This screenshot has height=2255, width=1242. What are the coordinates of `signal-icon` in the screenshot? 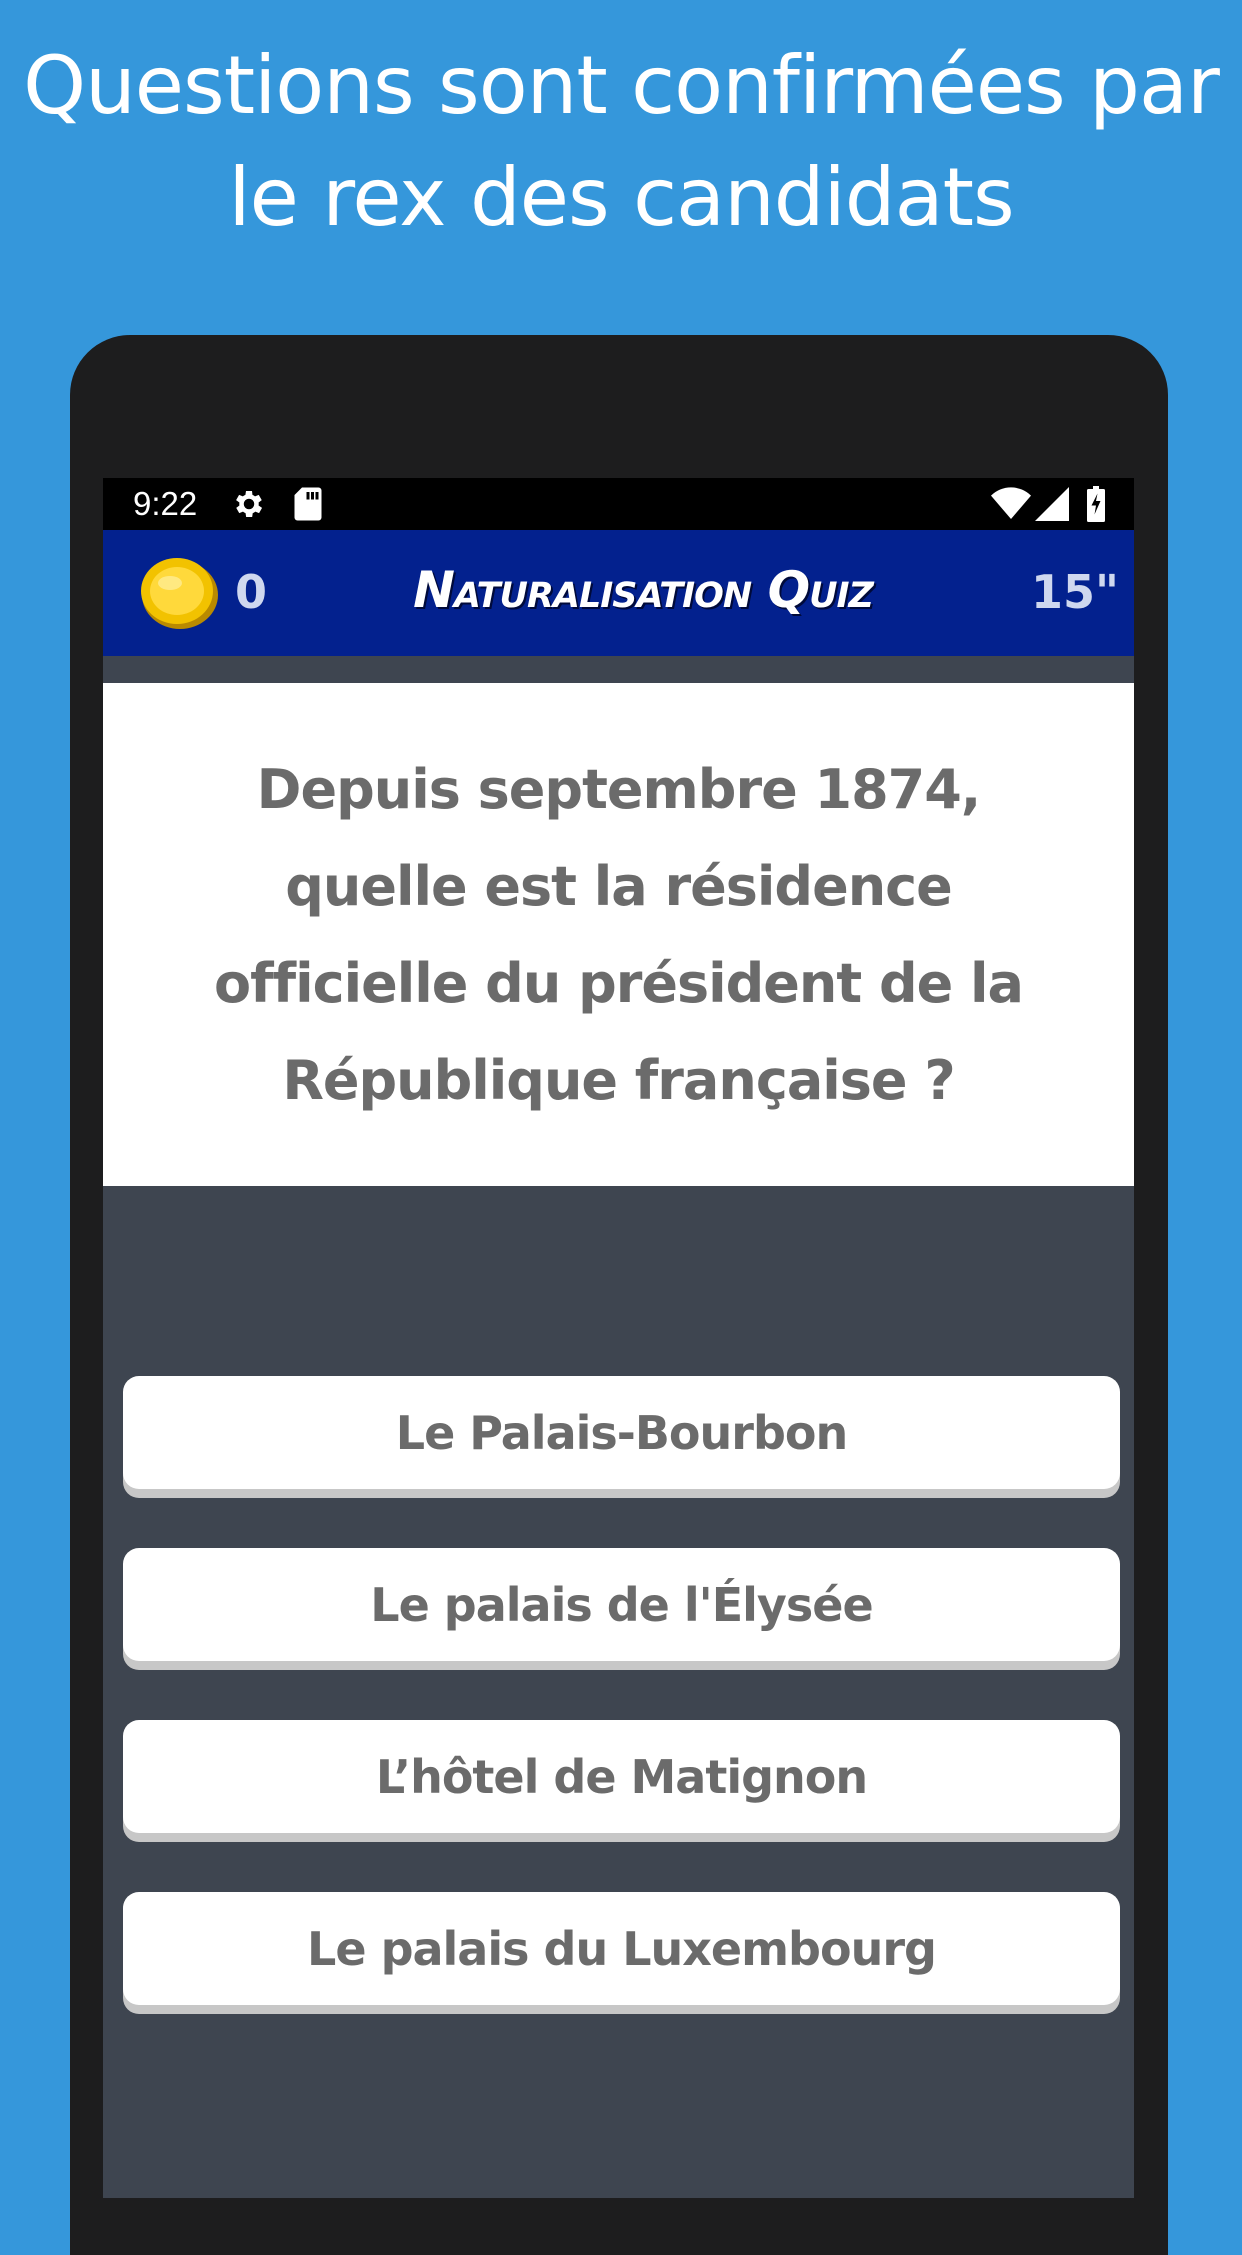 It's located at (1052, 504).